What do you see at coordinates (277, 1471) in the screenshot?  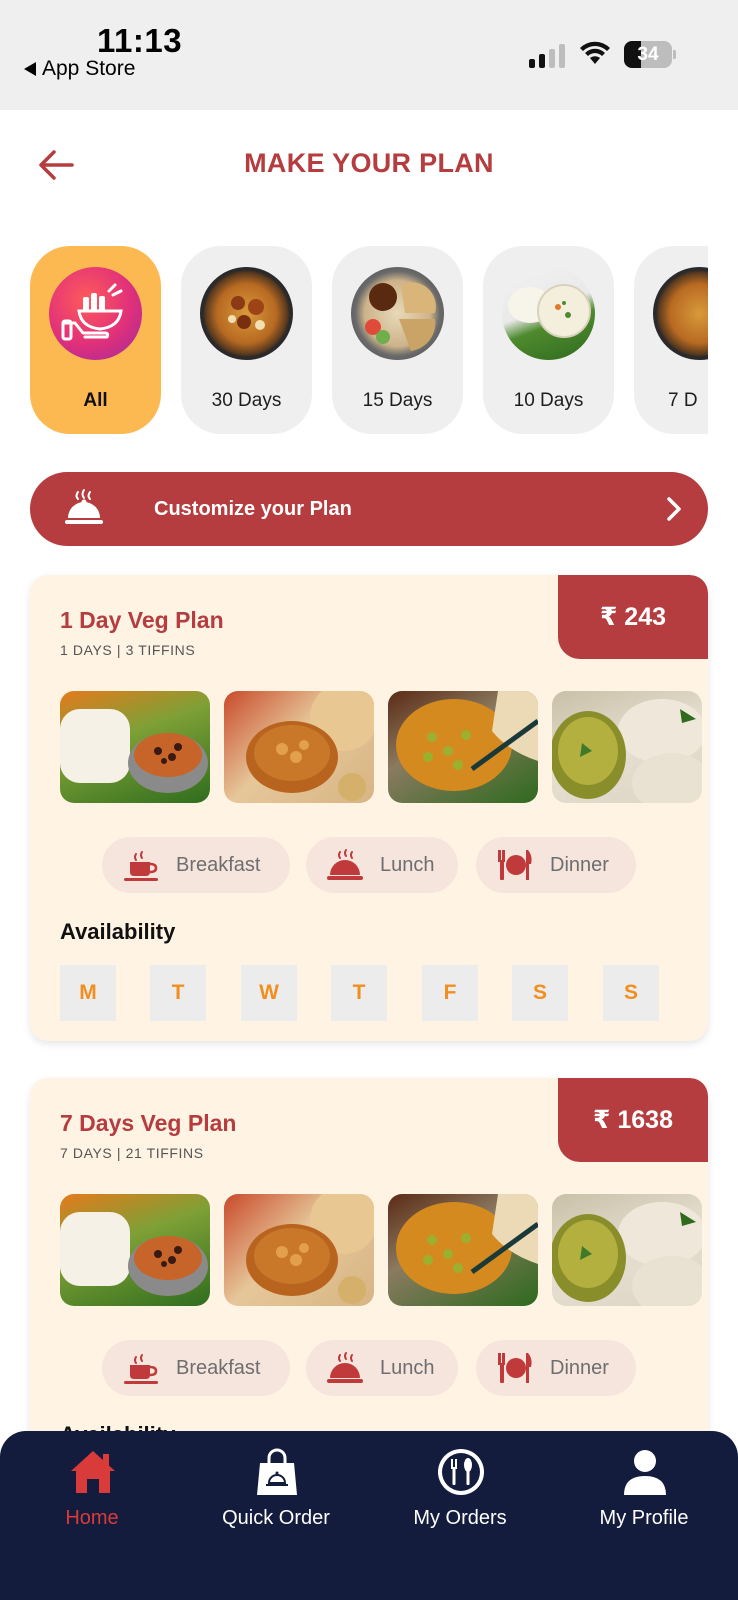 I see `shopping-bag-icon` at bounding box center [277, 1471].